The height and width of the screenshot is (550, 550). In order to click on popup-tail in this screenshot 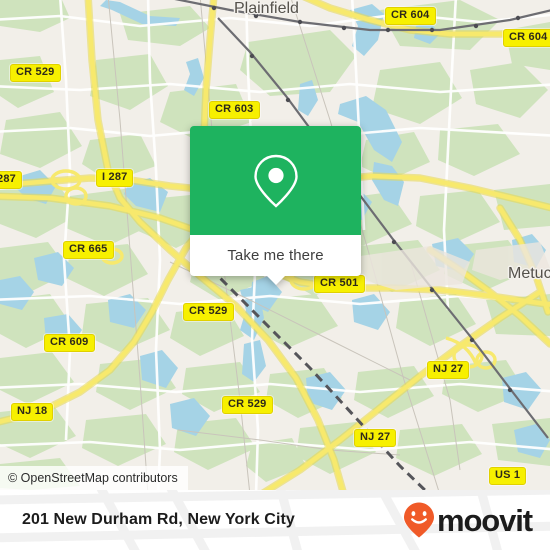, I will do `click(275, 280)`.